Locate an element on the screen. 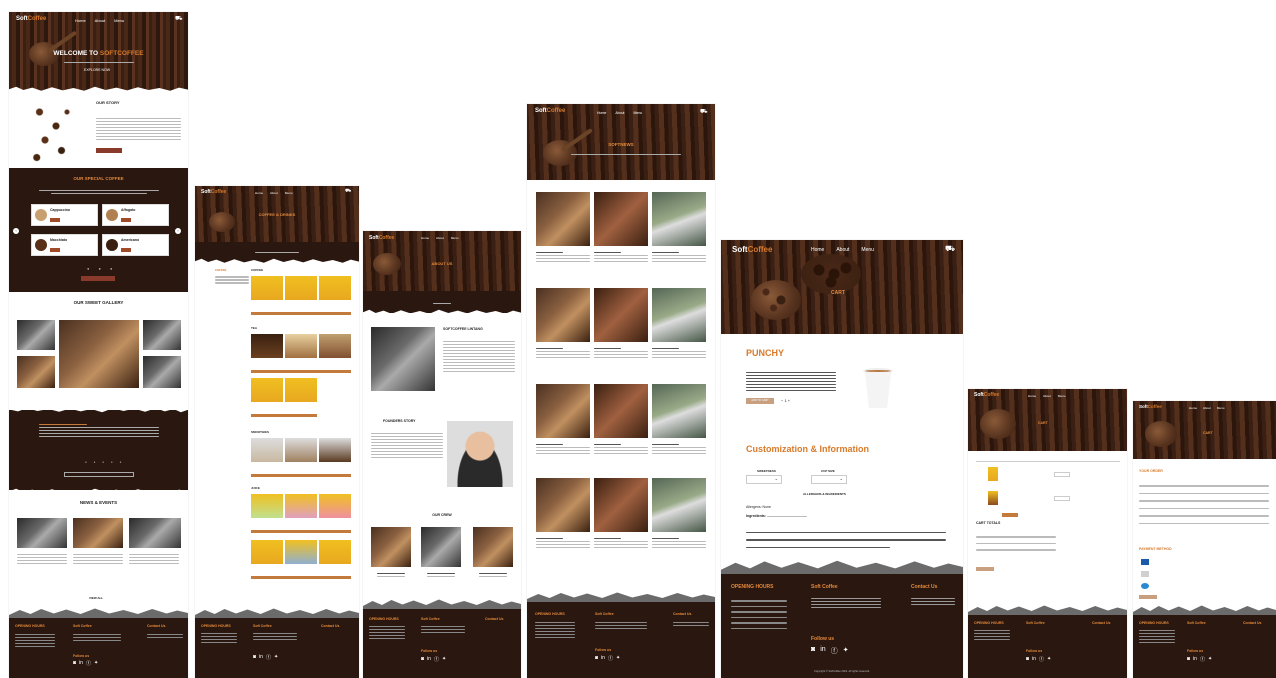 This screenshot has width=1276, height=678. cart-totals-title: CART TOTALS is located at coordinates (988, 523).